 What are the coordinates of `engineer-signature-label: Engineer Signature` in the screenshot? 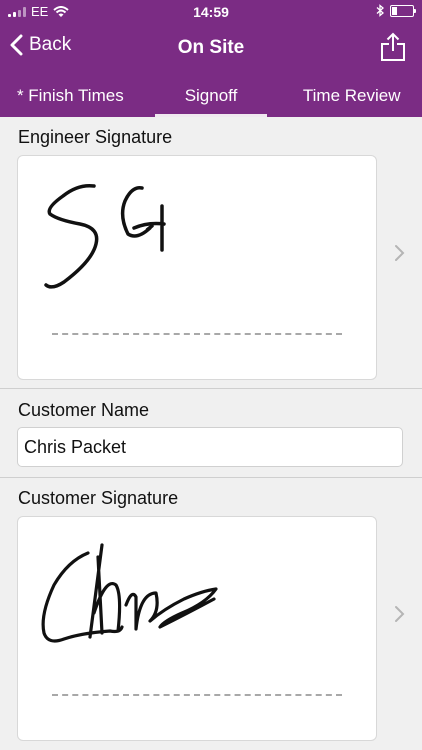 It's located at (95, 137).